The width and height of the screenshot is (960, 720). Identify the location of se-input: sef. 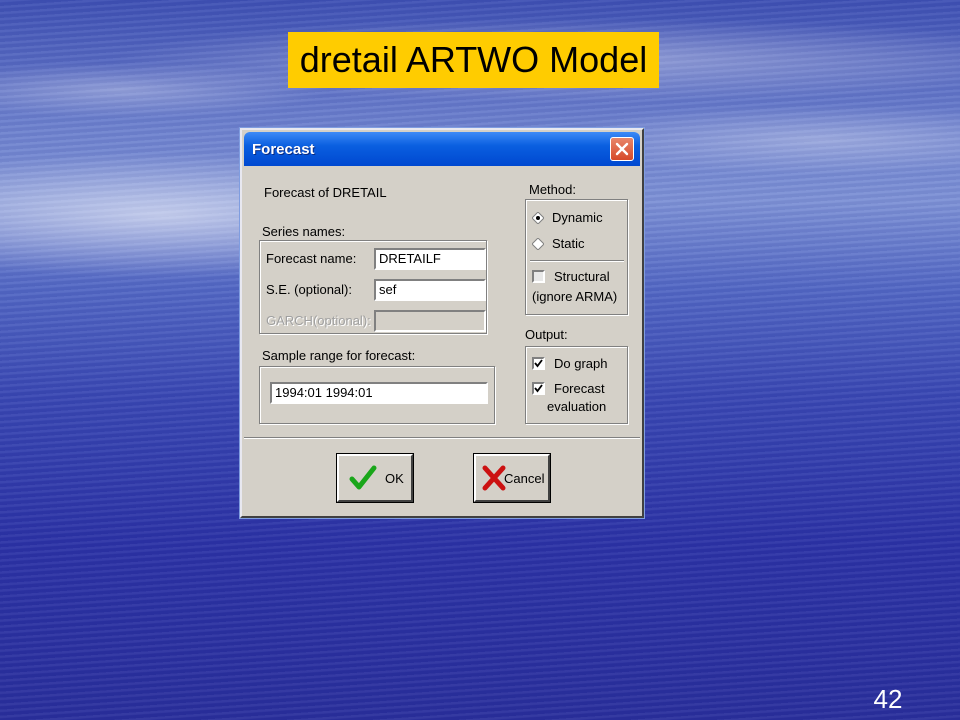
(430, 290).